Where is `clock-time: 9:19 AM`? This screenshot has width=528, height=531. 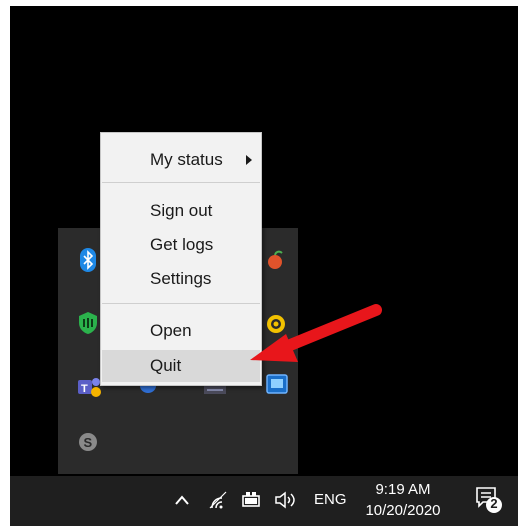
clock-time: 9:19 AM is located at coordinates (403, 489).